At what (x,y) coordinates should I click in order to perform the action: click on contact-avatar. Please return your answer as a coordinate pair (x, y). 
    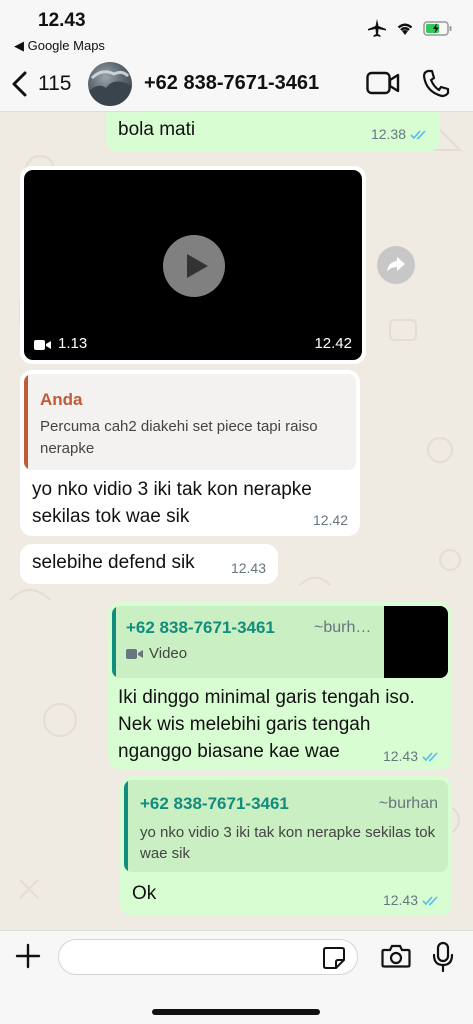
    Looking at the image, I should click on (110, 84).